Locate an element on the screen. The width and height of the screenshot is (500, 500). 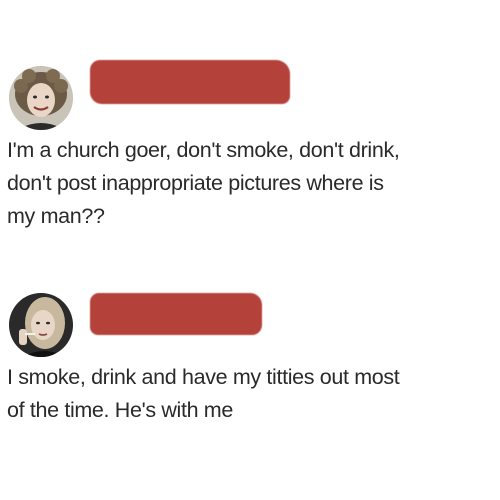
woman-portrait-icon is located at coordinates (41, 98).